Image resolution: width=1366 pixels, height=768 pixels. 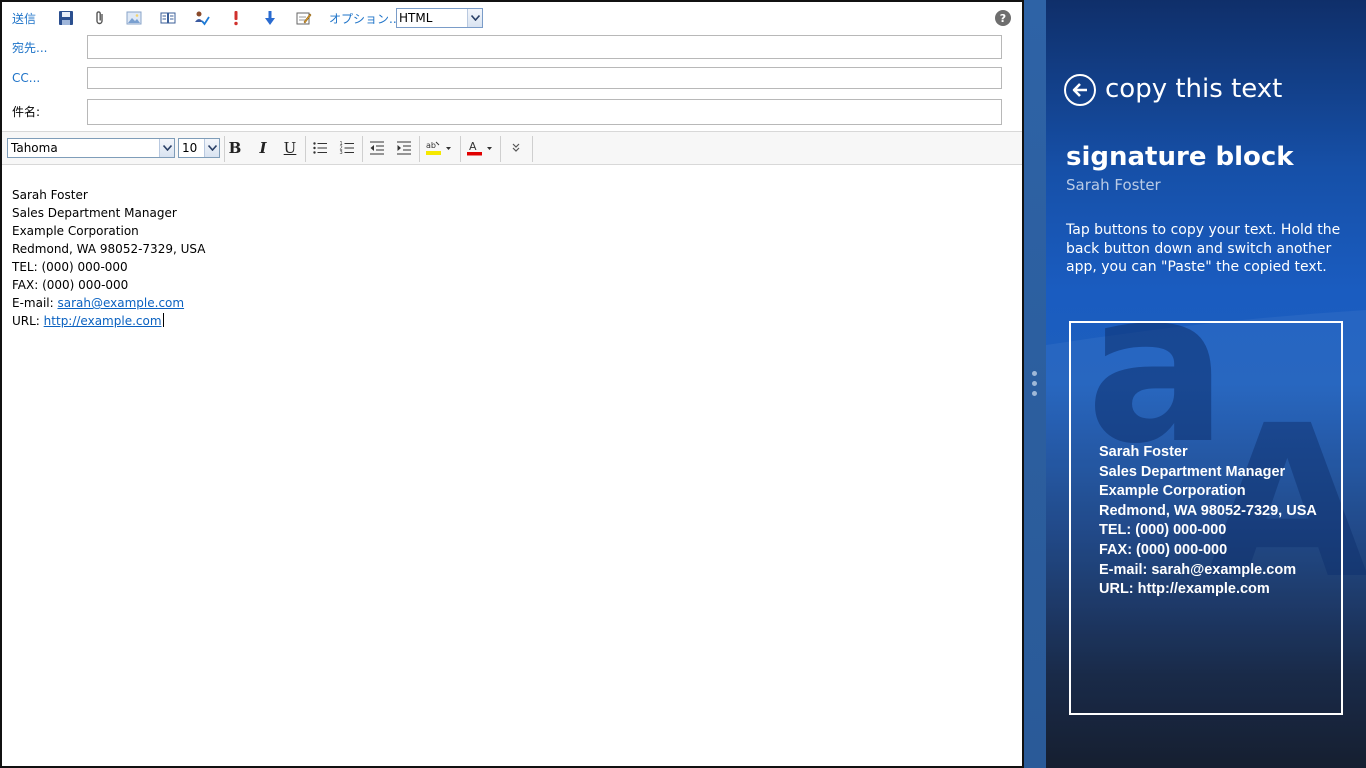 I want to click on signature-line: Sarah Foster, so click(x=1143, y=452).